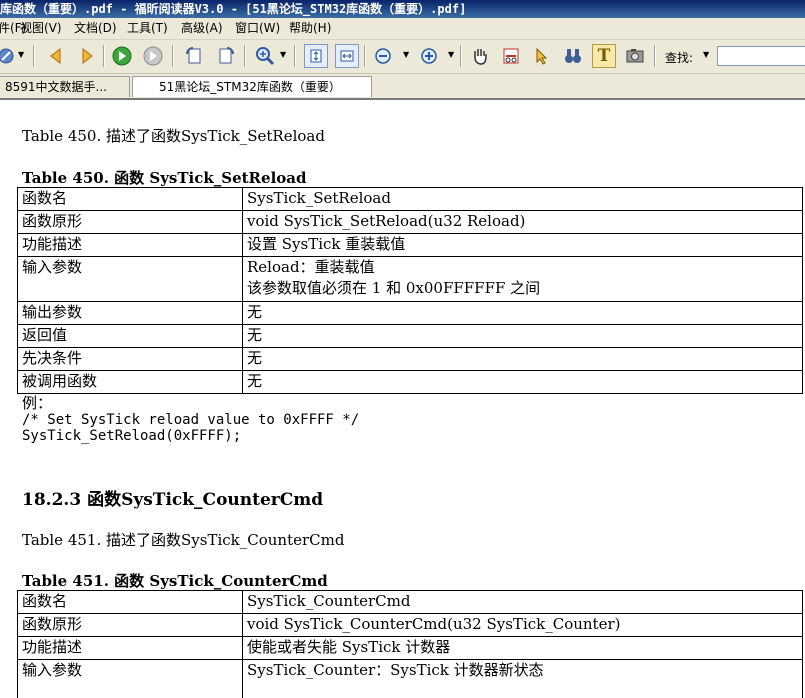 Image resolution: width=805 pixels, height=698 pixels. I want to click on toolbar: ▼ ▼ ▼ ▼ T 查找: ▼, so click(402, 57).